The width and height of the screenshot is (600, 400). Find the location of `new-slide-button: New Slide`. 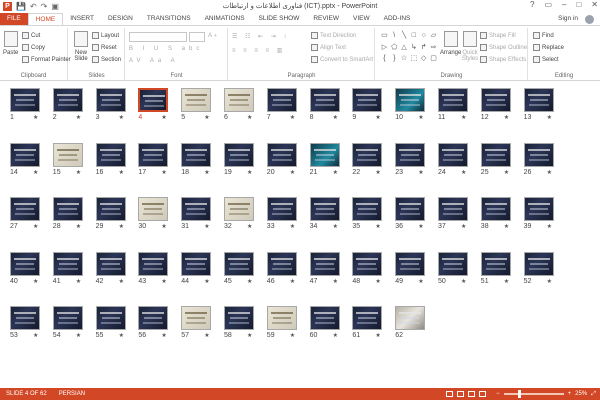

new-slide-button: New Slide is located at coordinates (81, 46).